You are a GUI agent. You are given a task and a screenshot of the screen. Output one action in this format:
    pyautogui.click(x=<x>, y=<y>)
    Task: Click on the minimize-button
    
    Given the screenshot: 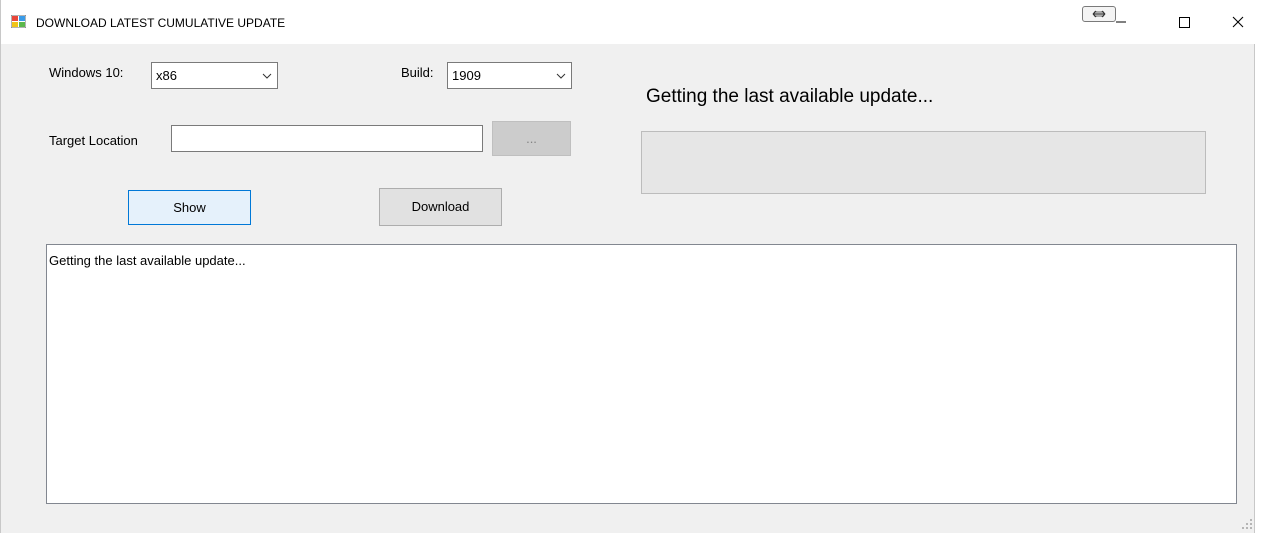 What is the action you would take?
    pyautogui.click(x=1121, y=22)
    